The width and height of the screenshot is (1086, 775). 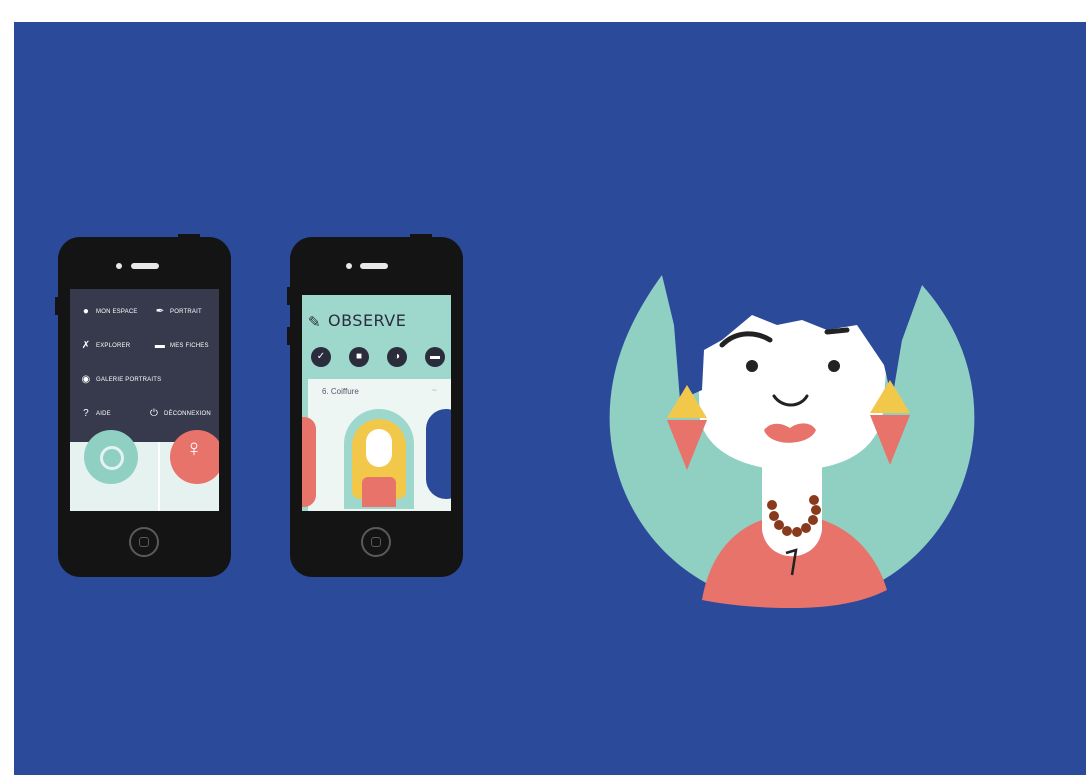 What do you see at coordinates (117, 312) in the screenshot?
I see `menu-item-label: MON ESPACE` at bounding box center [117, 312].